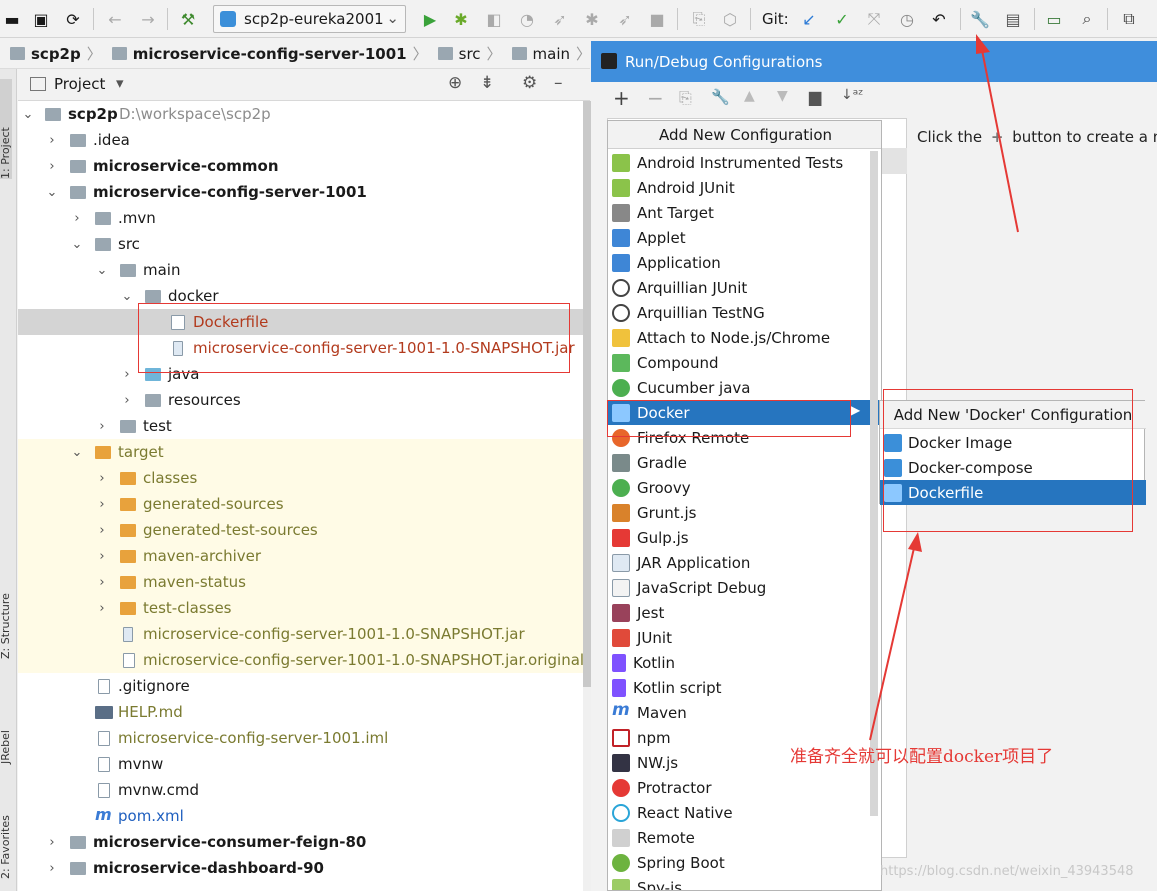 The width and height of the screenshot is (1157, 891). Describe the element at coordinates (892, 644) in the screenshot. I see `arrow-to-submenu` at that location.